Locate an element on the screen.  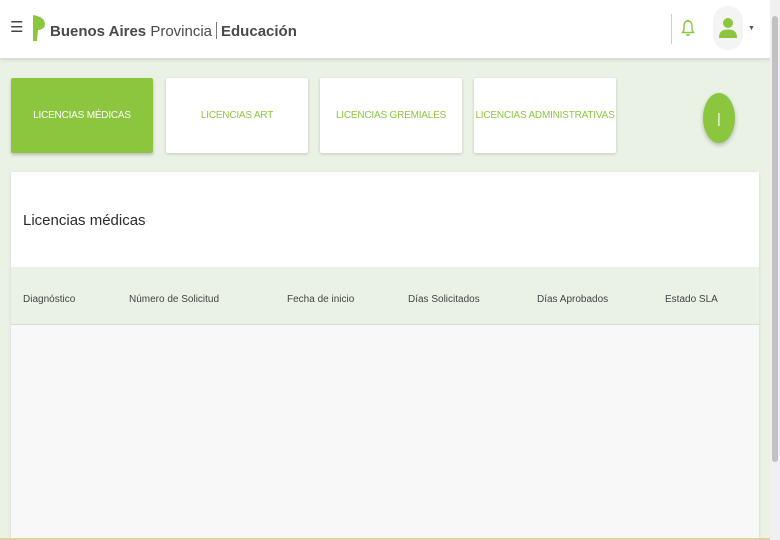
brand-buenos-aires: Buenos Aires is located at coordinates (98, 31).